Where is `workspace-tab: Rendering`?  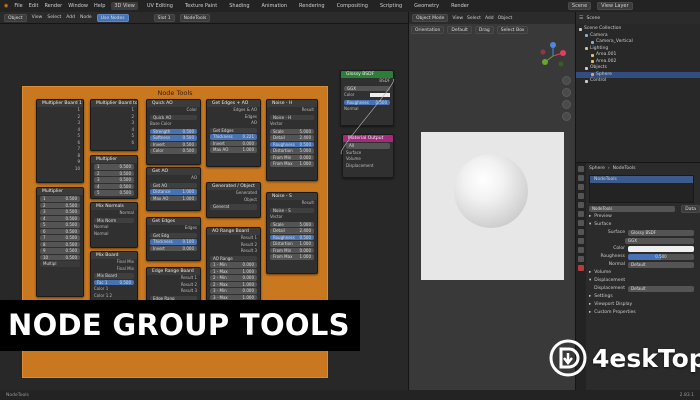
workspace-tab: Rendering is located at coordinates (312, 6).